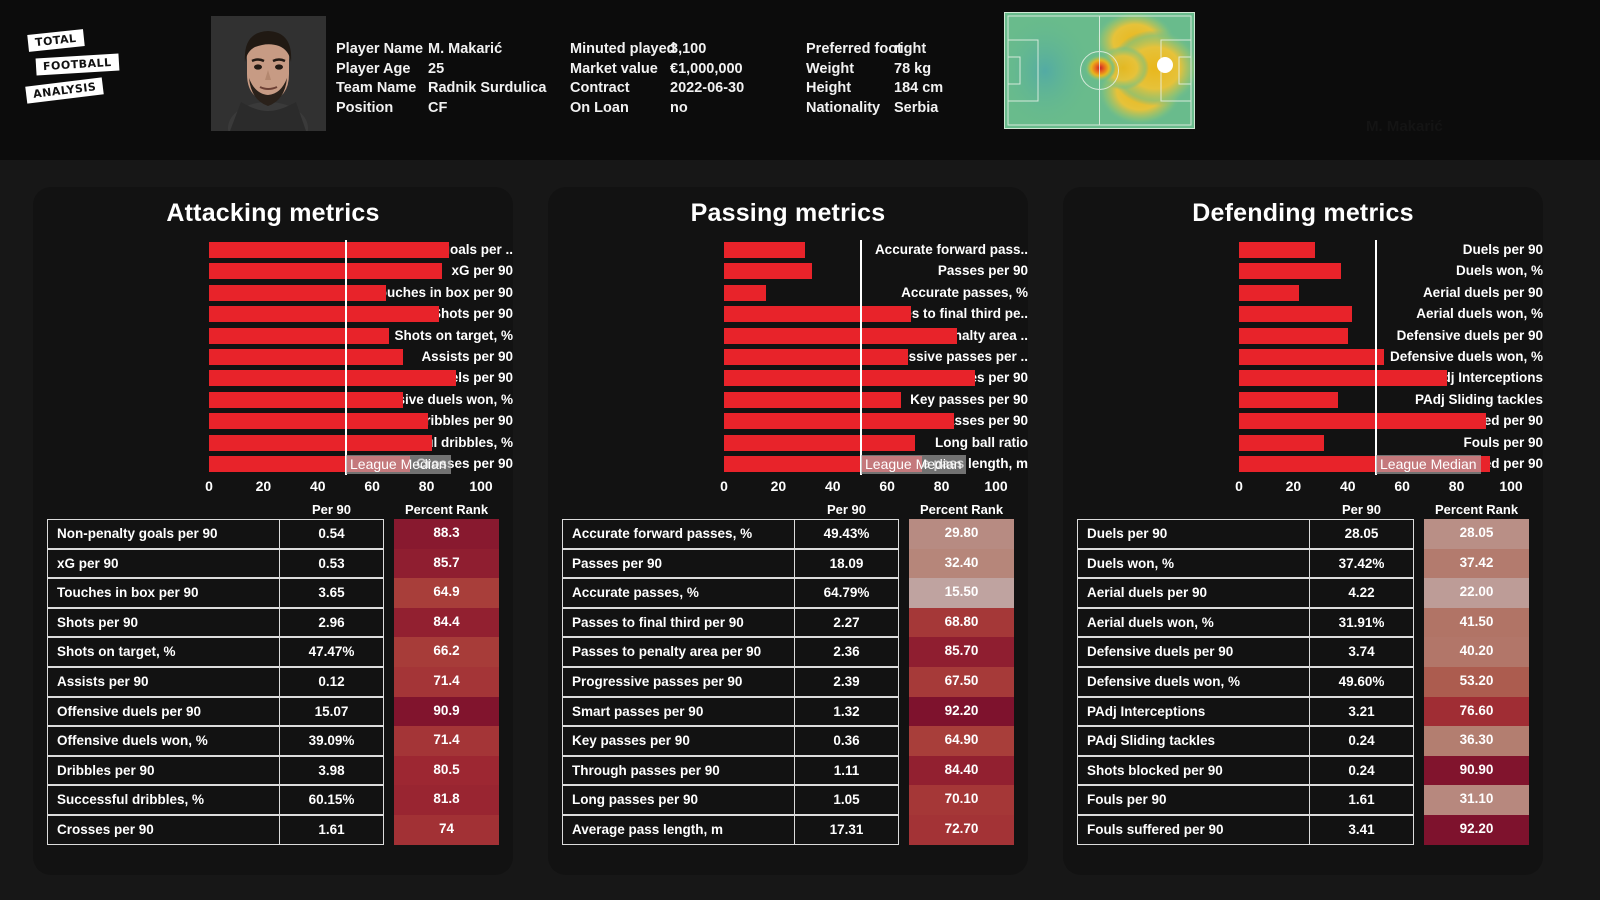  What do you see at coordinates (919, 88) in the screenshot?
I see `info-value: 184 cm` at bounding box center [919, 88].